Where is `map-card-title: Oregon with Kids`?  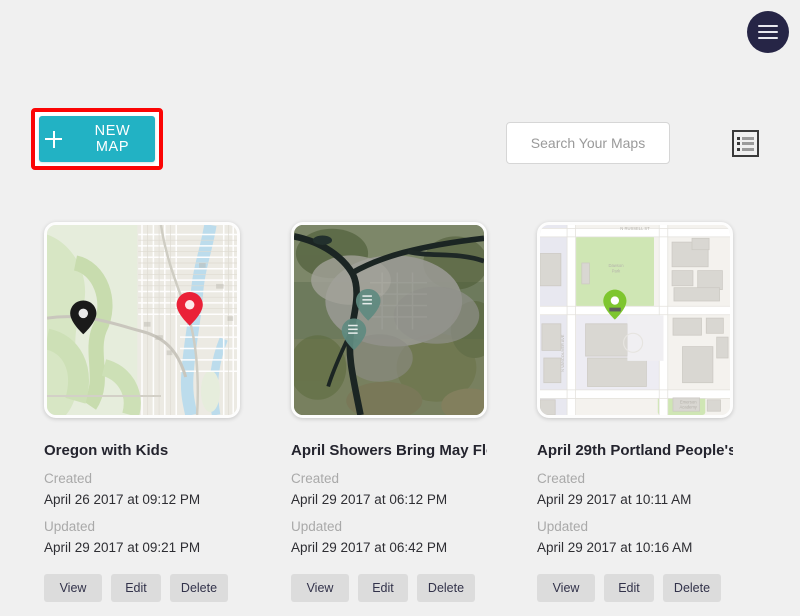 map-card-title: Oregon with Kids is located at coordinates (106, 450).